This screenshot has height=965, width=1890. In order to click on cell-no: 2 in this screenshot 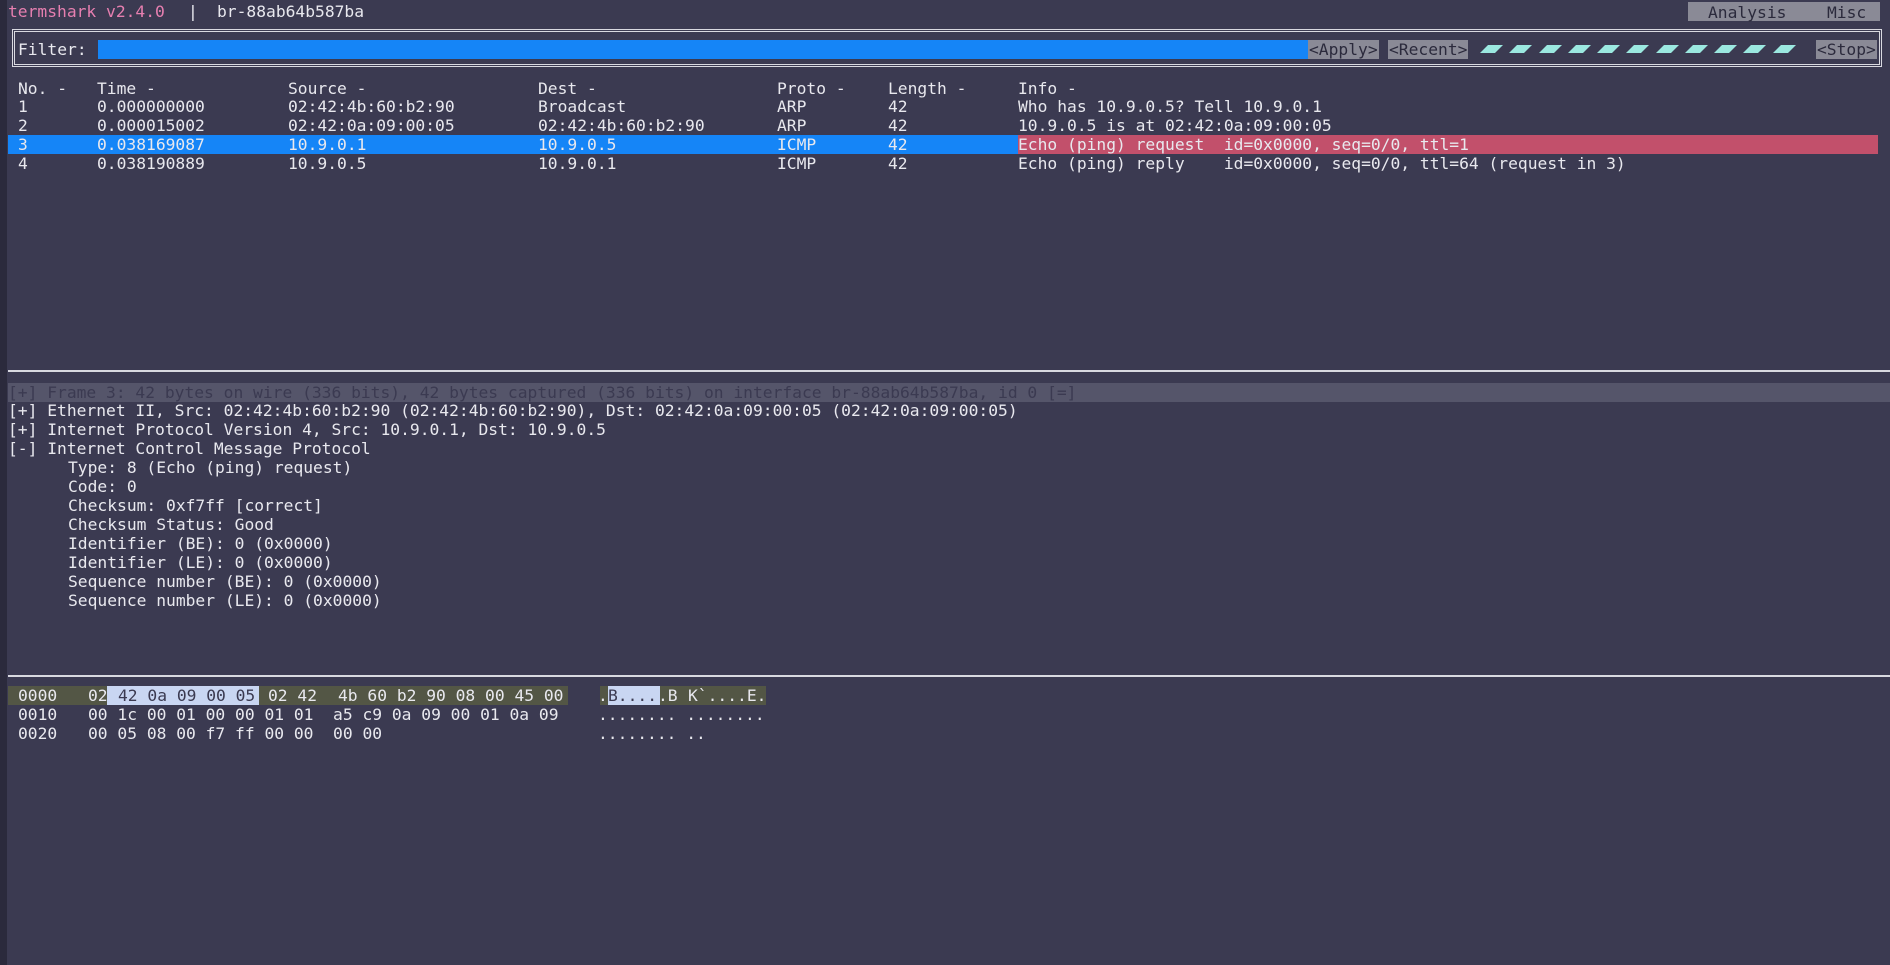, I will do `click(23, 125)`.